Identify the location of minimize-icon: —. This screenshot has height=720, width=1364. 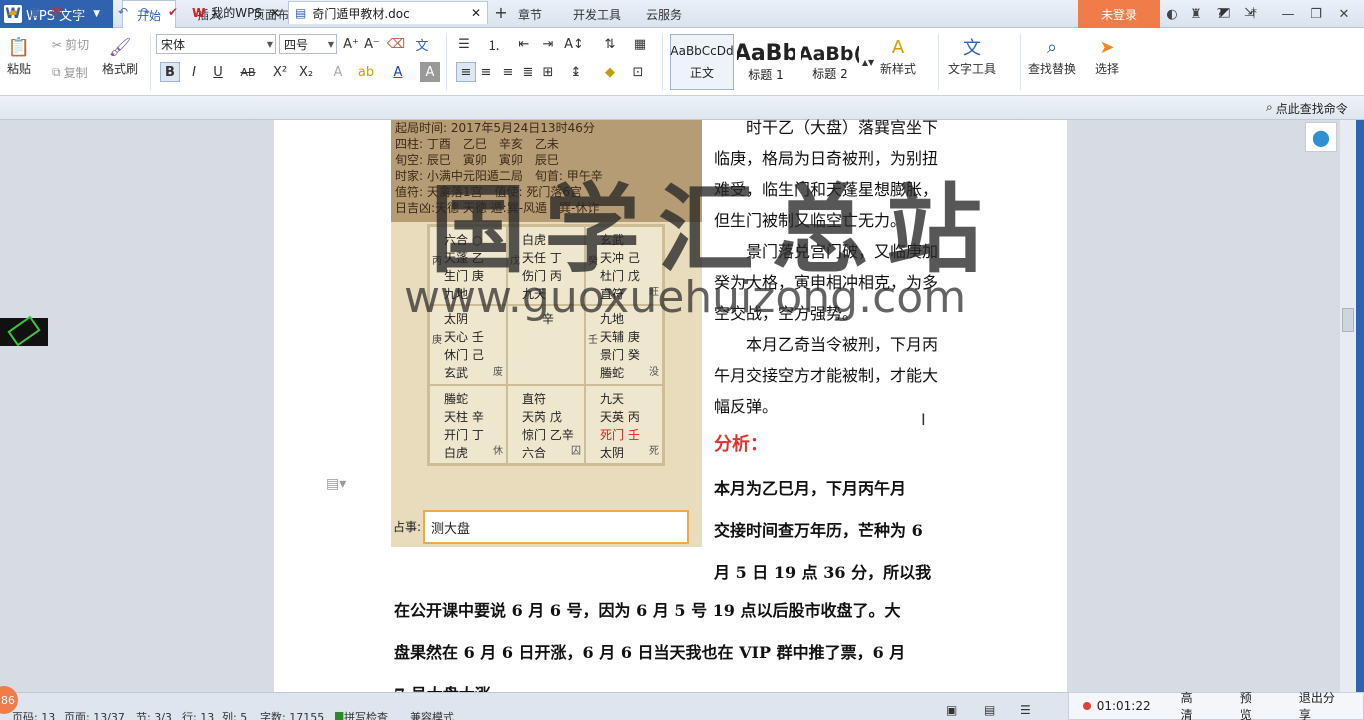
(1288, 14).